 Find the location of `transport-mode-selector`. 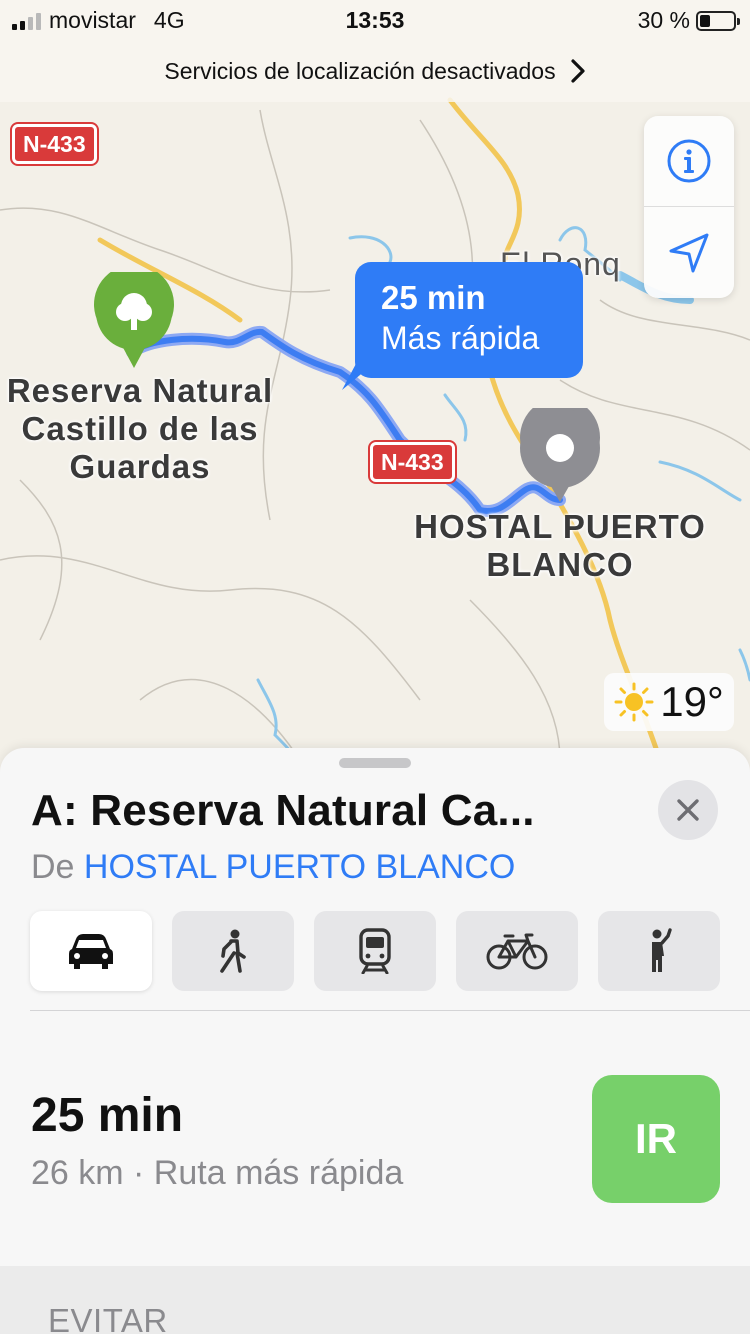

transport-mode-selector is located at coordinates (375, 951).